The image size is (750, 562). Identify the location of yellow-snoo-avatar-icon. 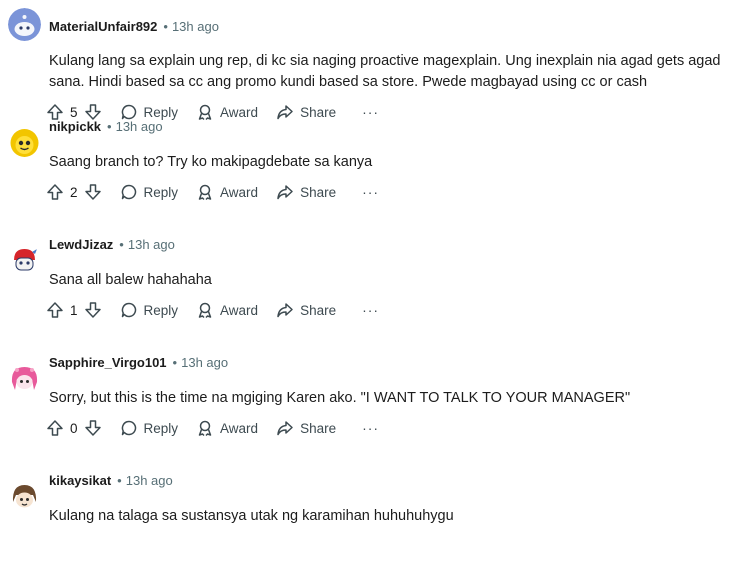
(24, 142).